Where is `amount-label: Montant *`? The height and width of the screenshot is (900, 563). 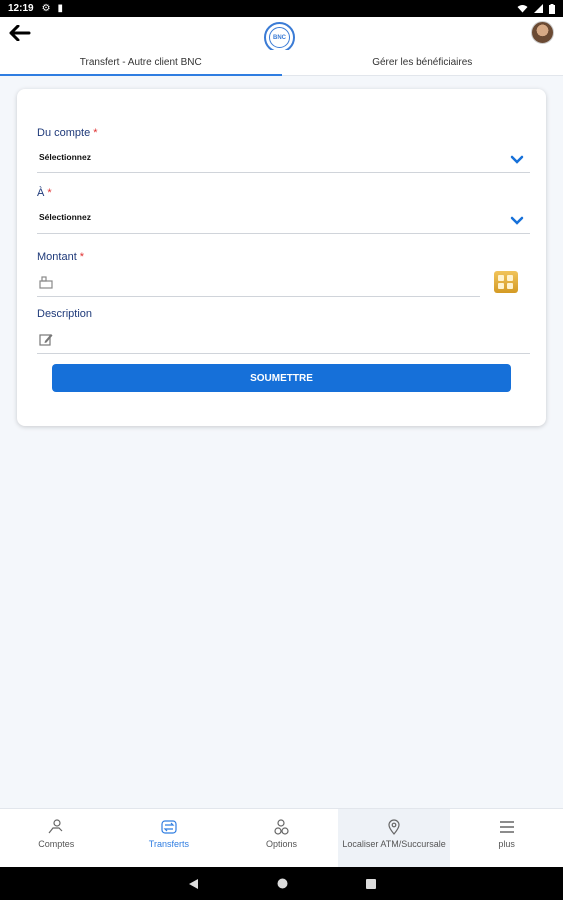 amount-label: Montant * is located at coordinates (60, 257).